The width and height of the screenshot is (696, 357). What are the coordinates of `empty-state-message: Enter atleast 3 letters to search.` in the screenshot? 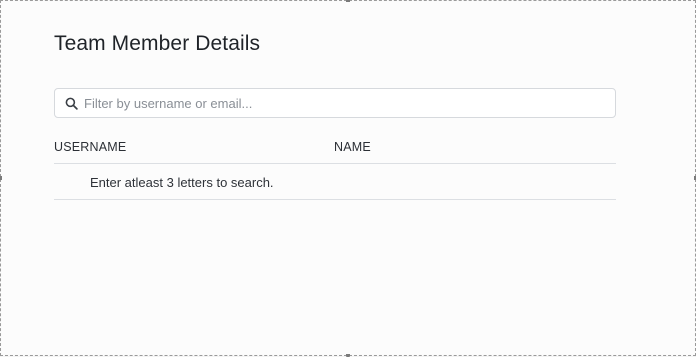 It's located at (182, 182).